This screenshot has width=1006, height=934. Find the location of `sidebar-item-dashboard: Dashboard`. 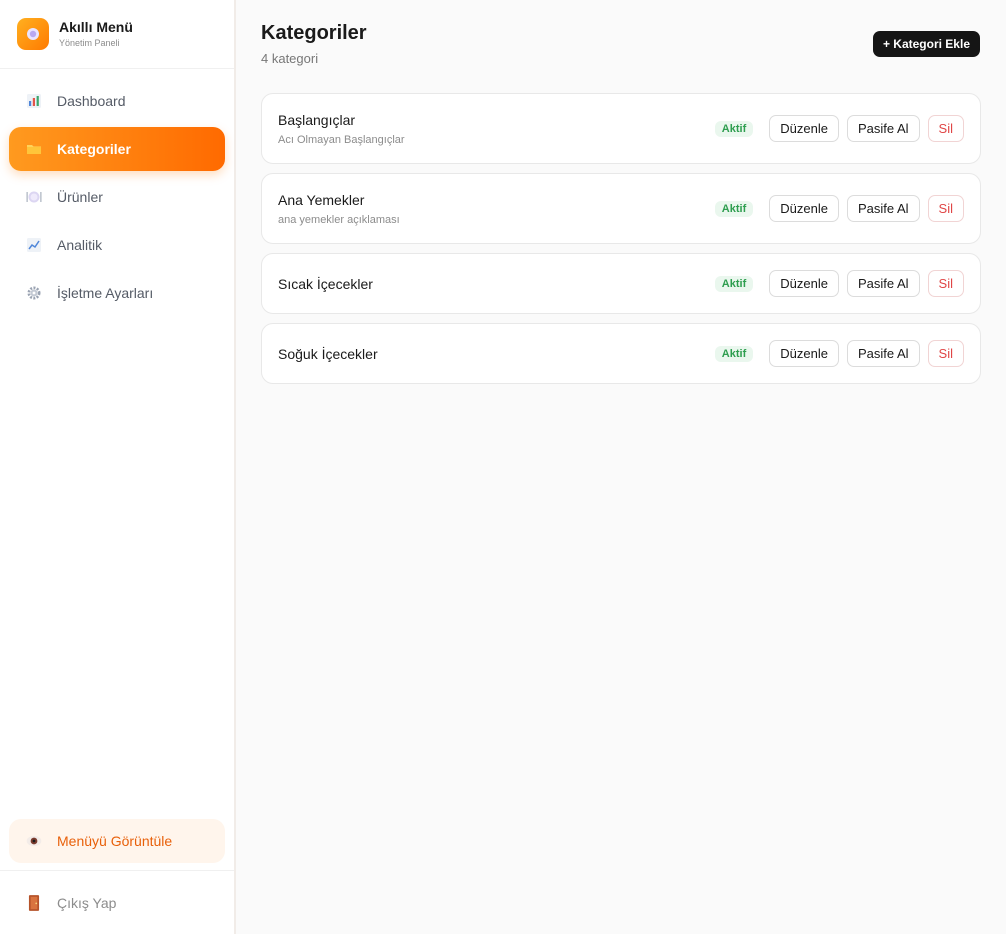

sidebar-item-dashboard: Dashboard is located at coordinates (117, 101).